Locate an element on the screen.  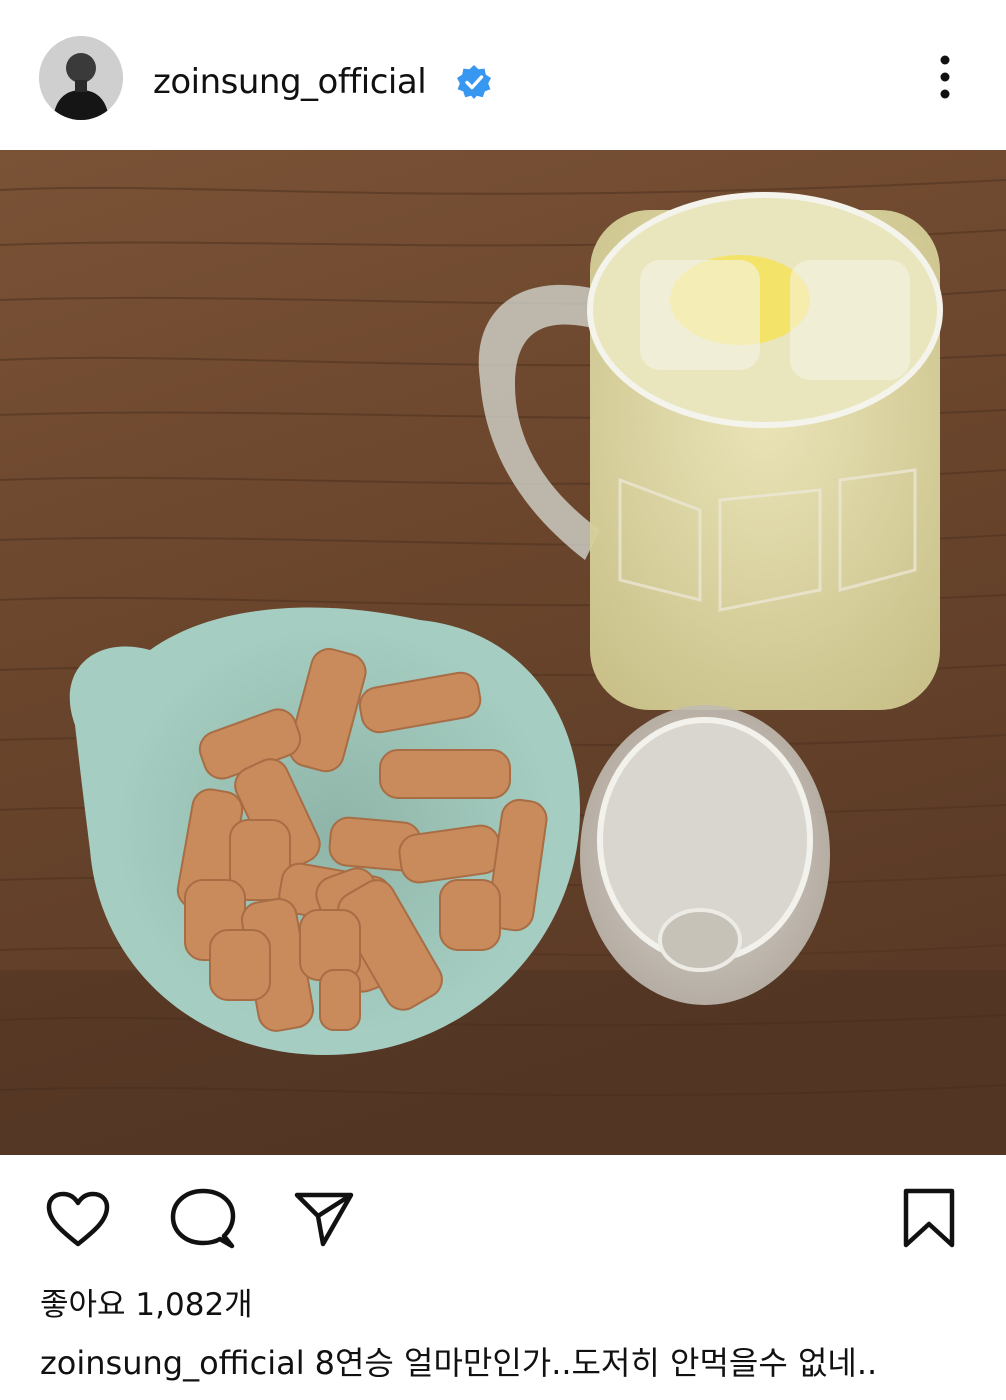
heart-icon is located at coordinates (78, 1219).